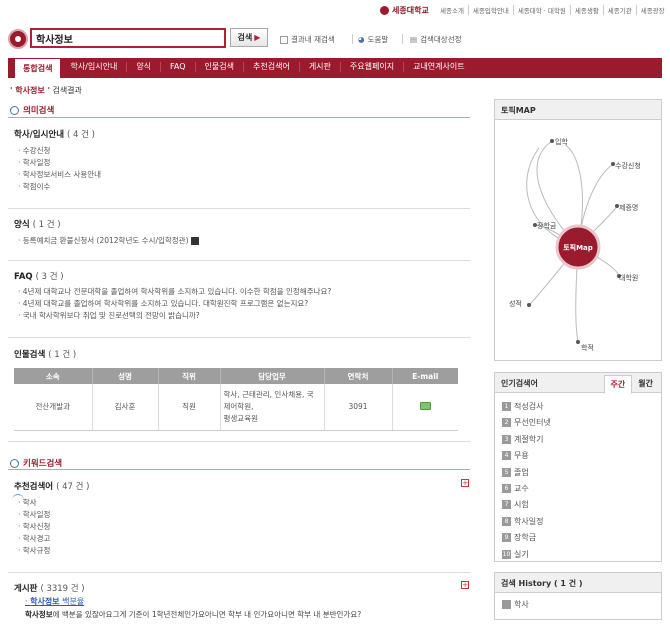 The width and height of the screenshot is (670, 624). Describe the element at coordinates (529, 439) in the screenshot. I see `keyword: 계절학기` at that location.